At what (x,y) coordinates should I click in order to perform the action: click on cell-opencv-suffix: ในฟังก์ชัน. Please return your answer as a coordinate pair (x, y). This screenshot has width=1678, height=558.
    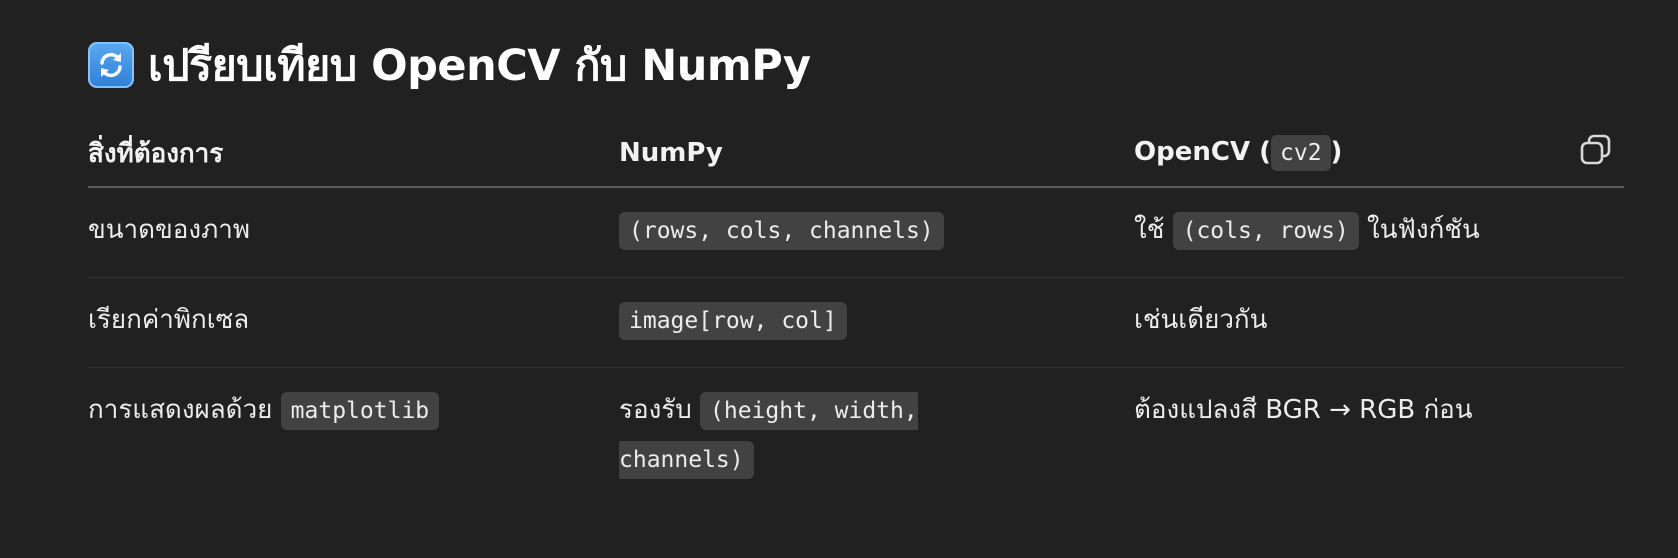
    Looking at the image, I should click on (1419, 230).